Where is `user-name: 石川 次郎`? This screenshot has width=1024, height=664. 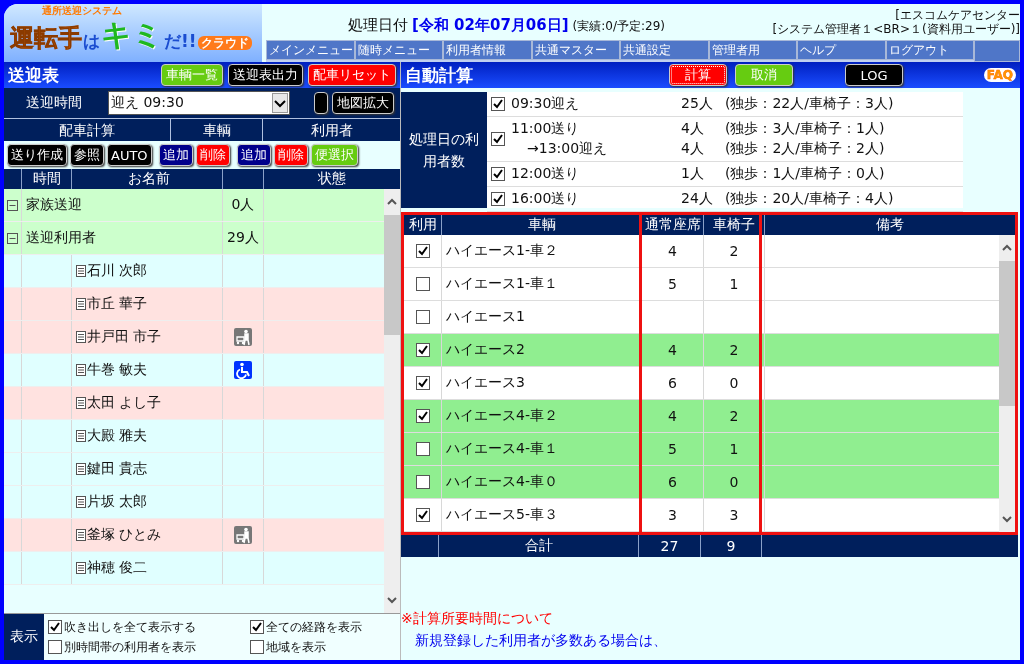 user-name: 石川 次郎 is located at coordinates (117, 271).